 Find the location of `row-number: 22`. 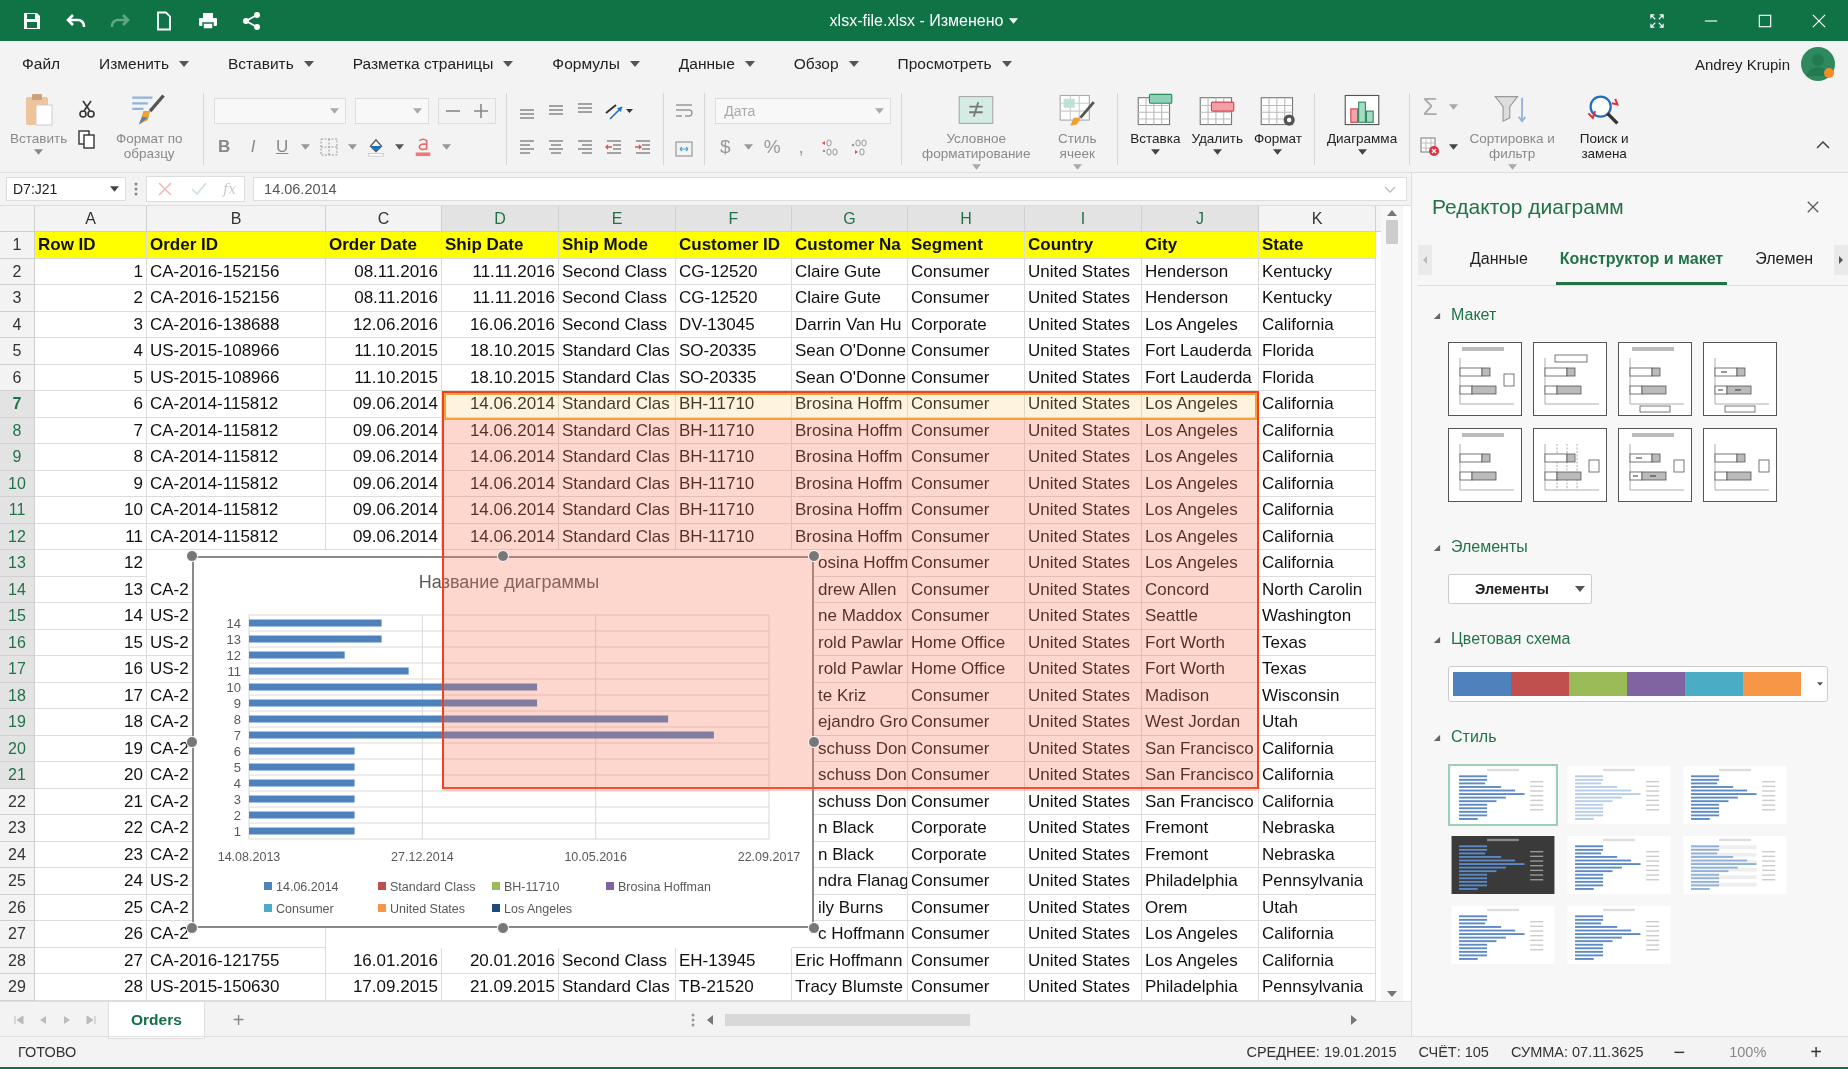

row-number: 22 is located at coordinates (17, 801).